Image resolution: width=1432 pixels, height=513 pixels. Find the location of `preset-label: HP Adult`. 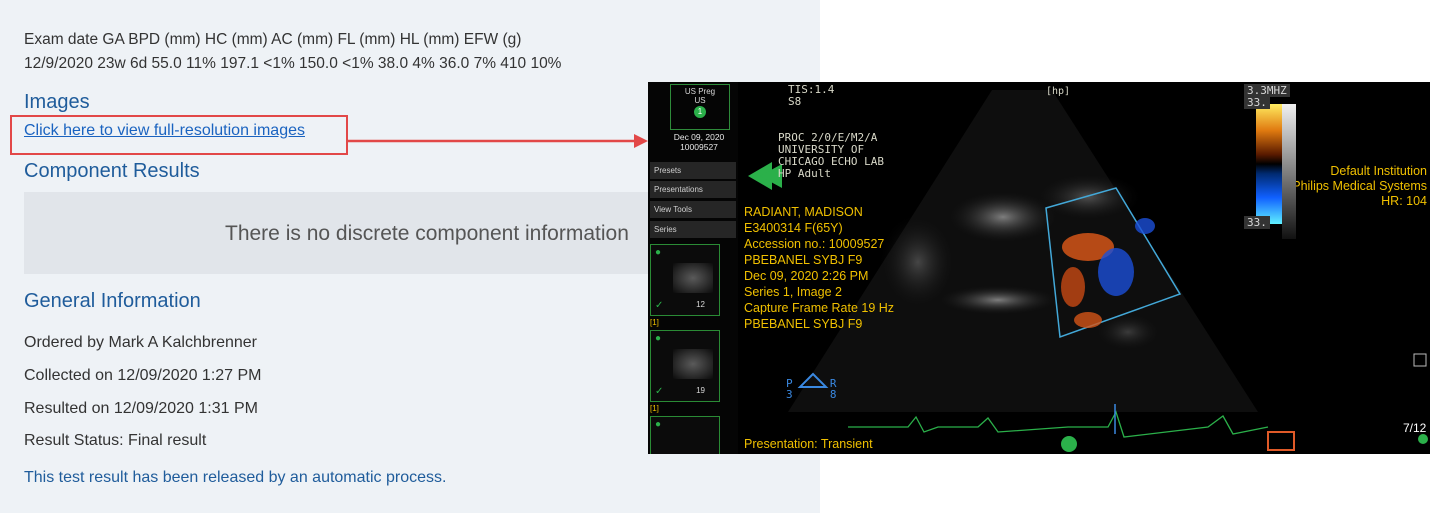

preset-label: HP Adult is located at coordinates (804, 173).